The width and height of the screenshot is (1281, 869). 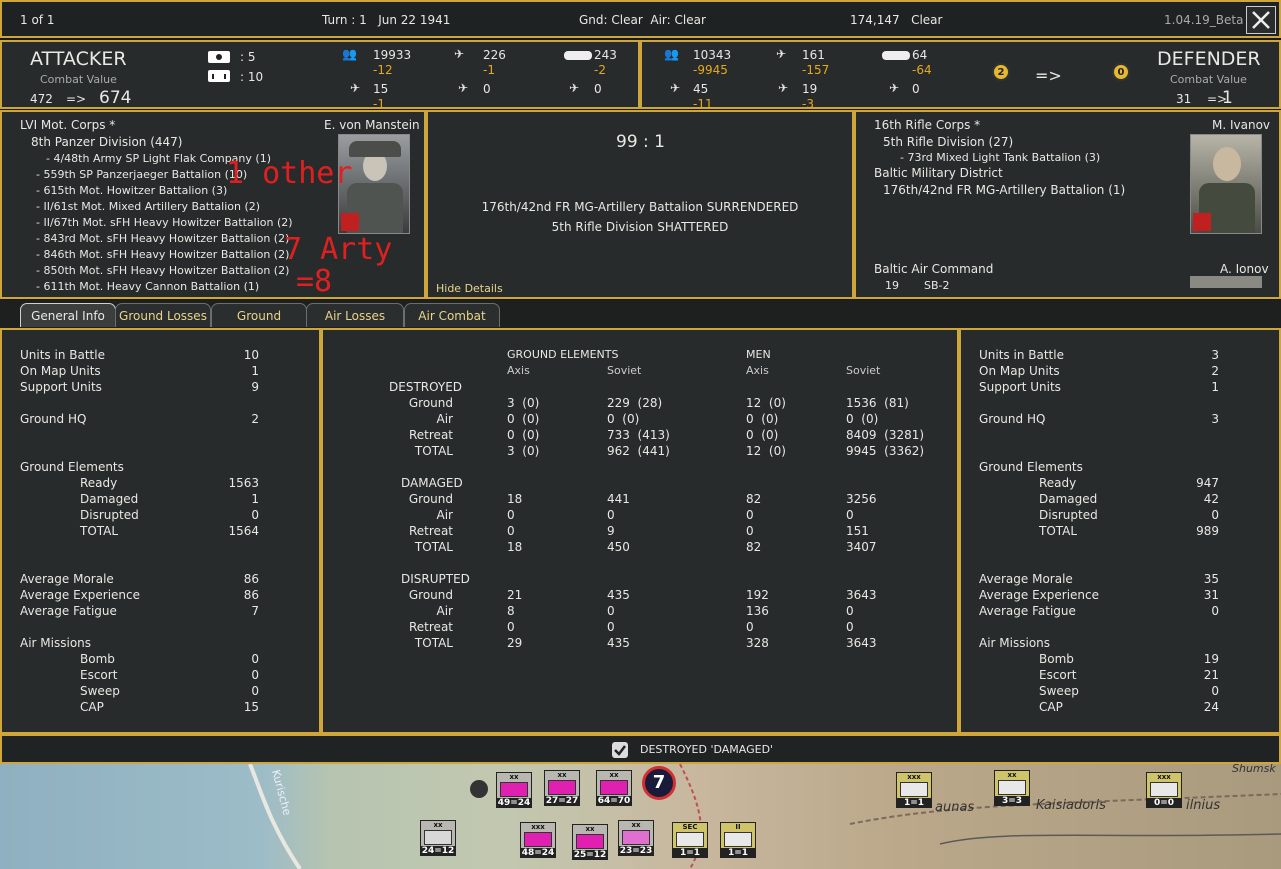 What do you see at coordinates (479, 789) in the screenshot?
I see `pencil-icon` at bounding box center [479, 789].